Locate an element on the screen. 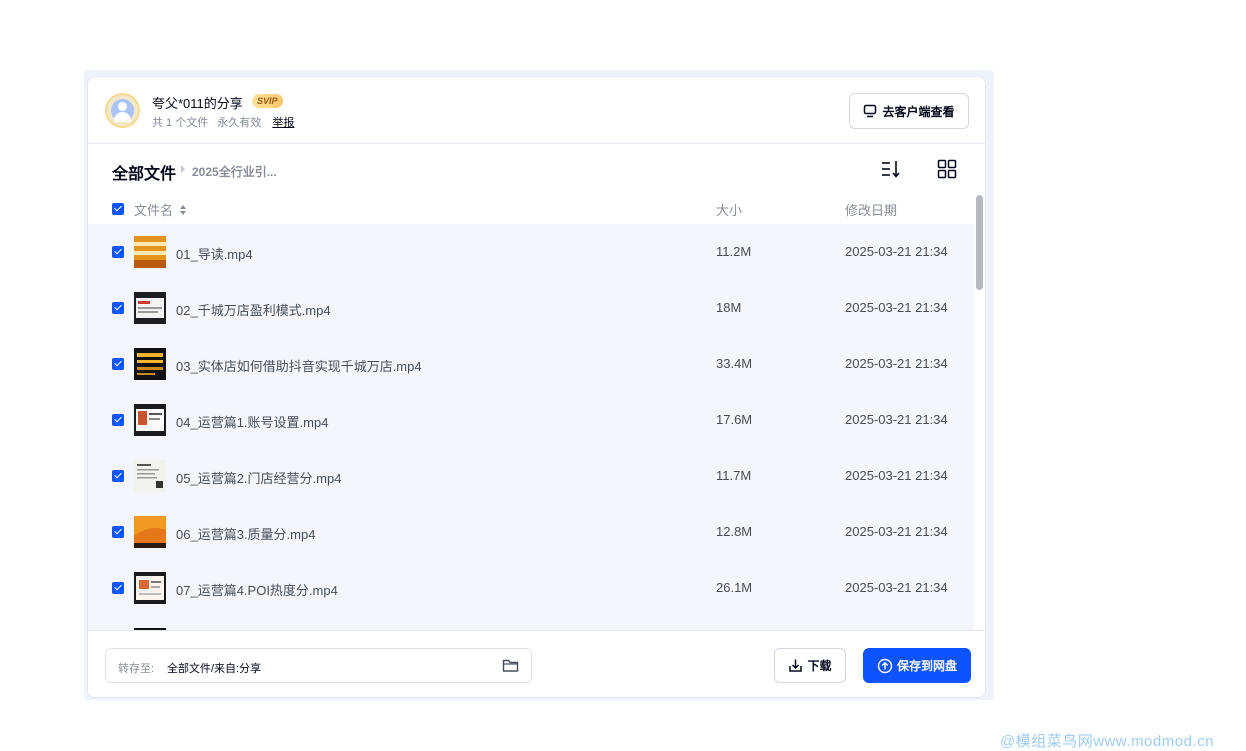 The height and width of the screenshot is (751, 1246). folder-icon is located at coordinates (510, 665).